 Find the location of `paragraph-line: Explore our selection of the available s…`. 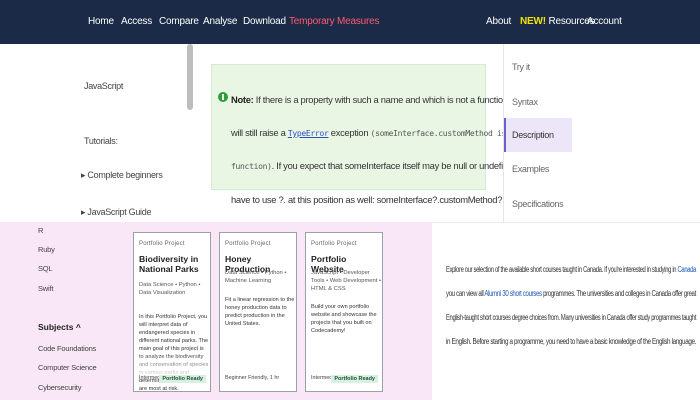

paragraph-line: Explore our selection of the available s… is located at coordinates (571, 270).